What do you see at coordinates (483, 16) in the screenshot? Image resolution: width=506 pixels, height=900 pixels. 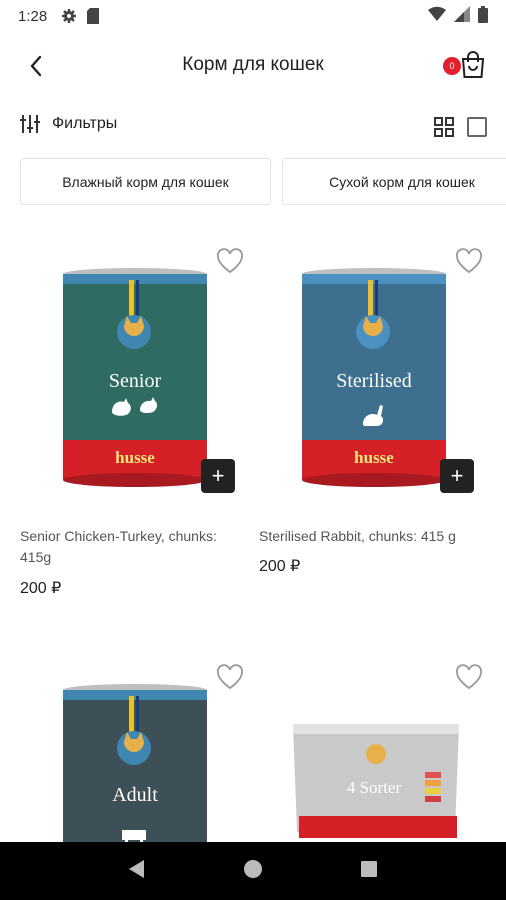 I see `battery-icon` at bounding box center [483, 16].